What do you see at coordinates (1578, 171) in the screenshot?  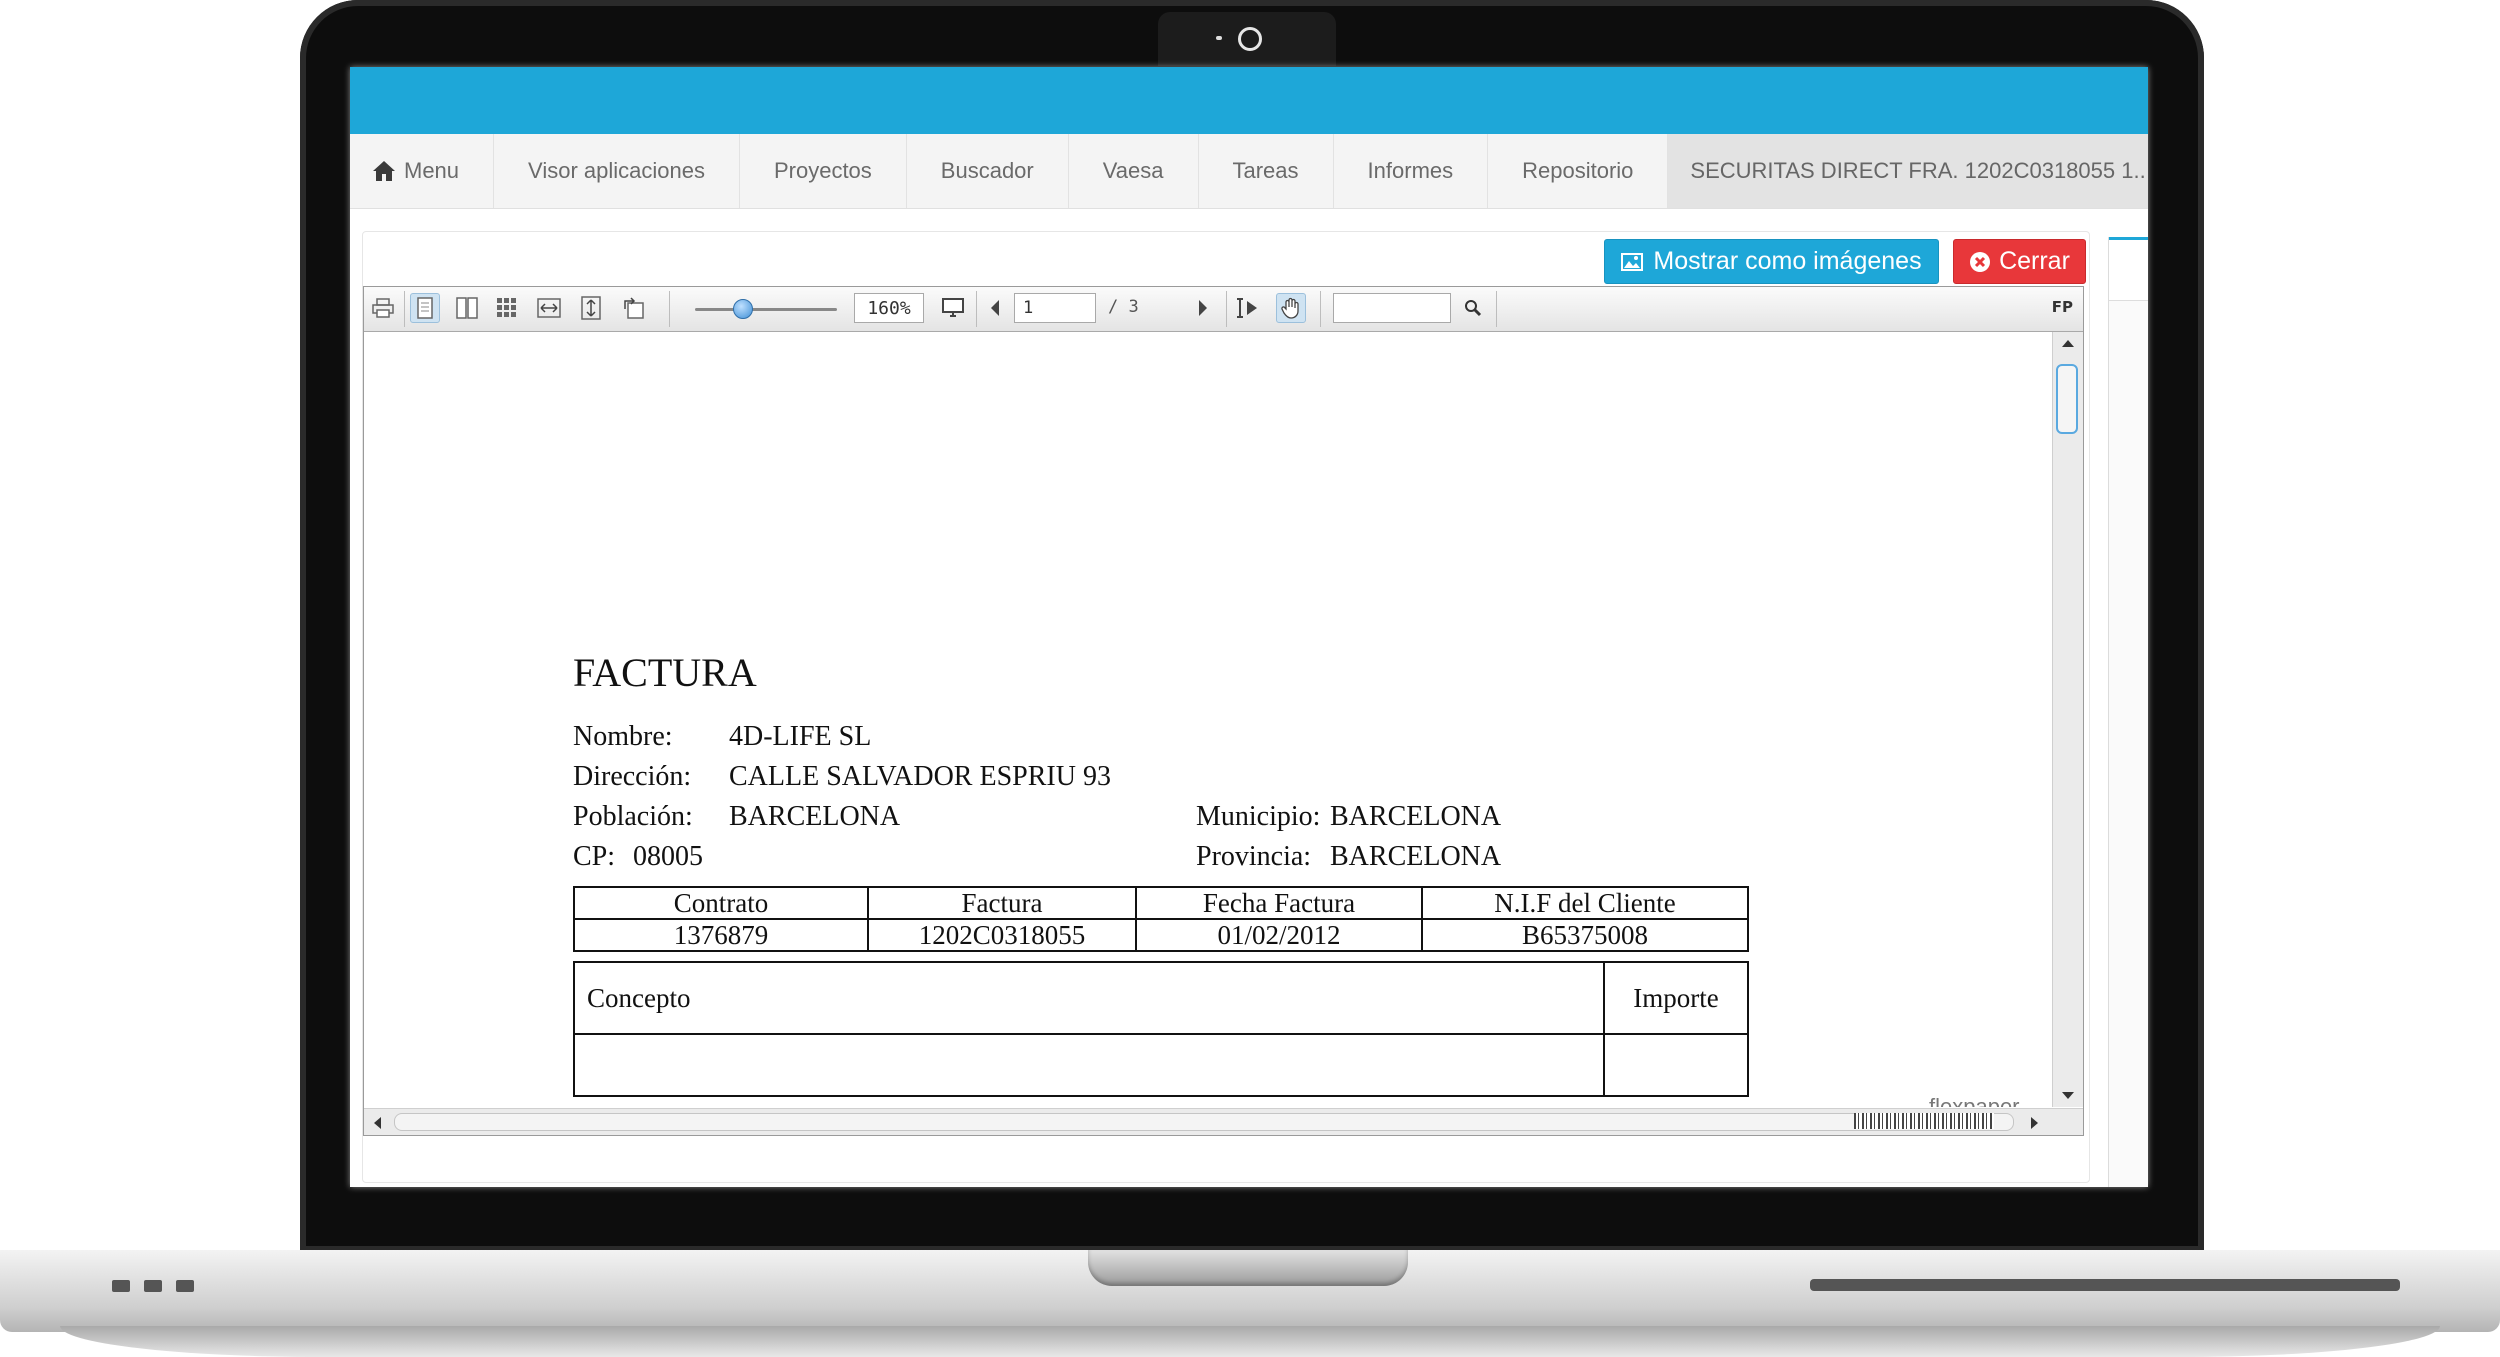 I see `nav-item-repositorio: Repositorio` at bounding box center [1578, 171].